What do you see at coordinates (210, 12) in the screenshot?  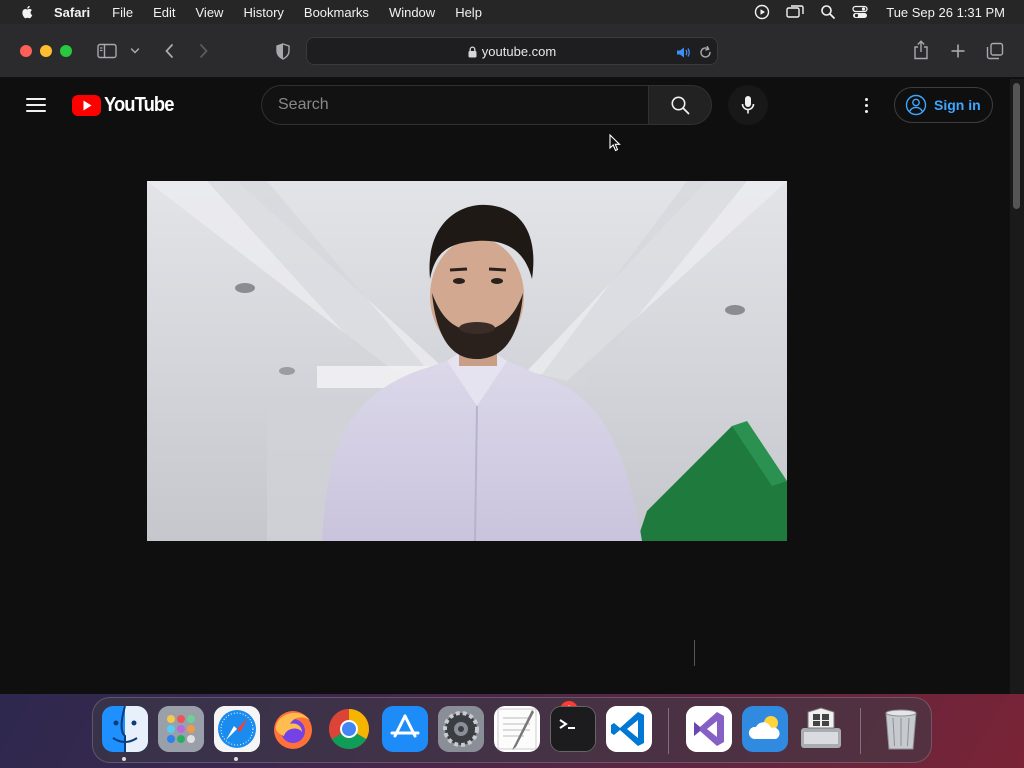 I see `menu-view: View` at bounding box center [210, 12].